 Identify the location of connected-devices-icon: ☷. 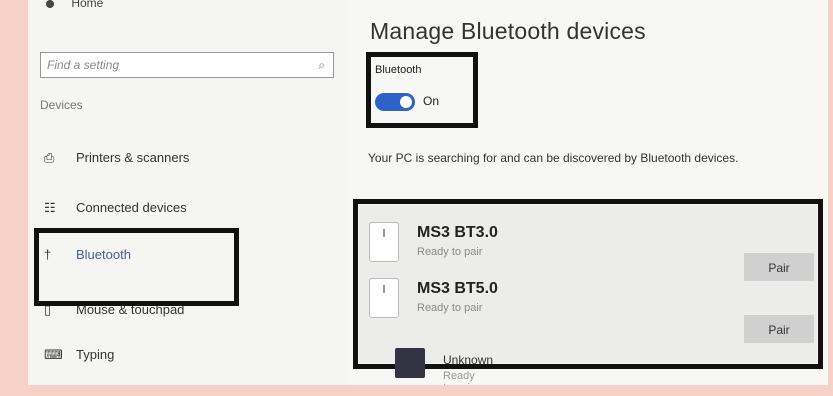
(50, 207).